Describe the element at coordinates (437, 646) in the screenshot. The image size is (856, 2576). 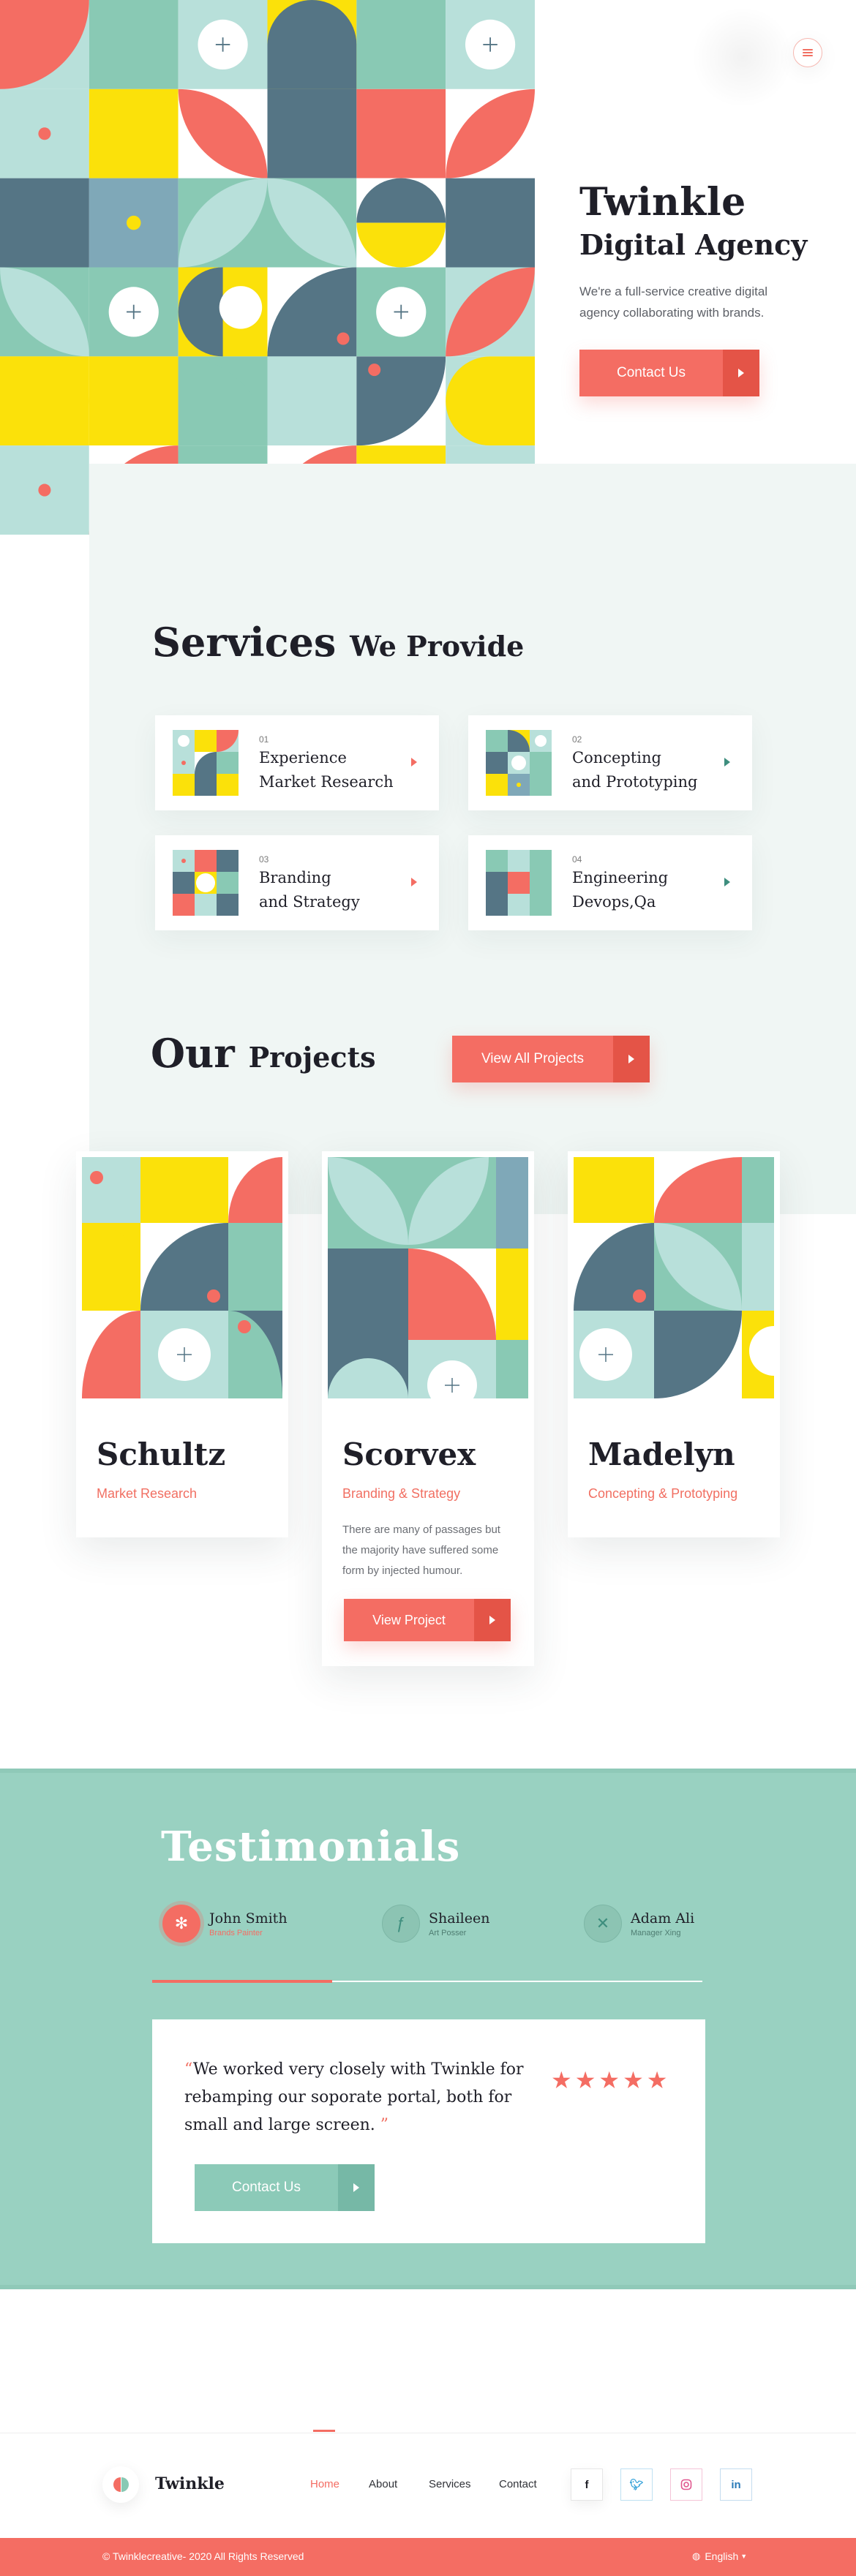
I see `services-heading-light: We Provide` at that location.